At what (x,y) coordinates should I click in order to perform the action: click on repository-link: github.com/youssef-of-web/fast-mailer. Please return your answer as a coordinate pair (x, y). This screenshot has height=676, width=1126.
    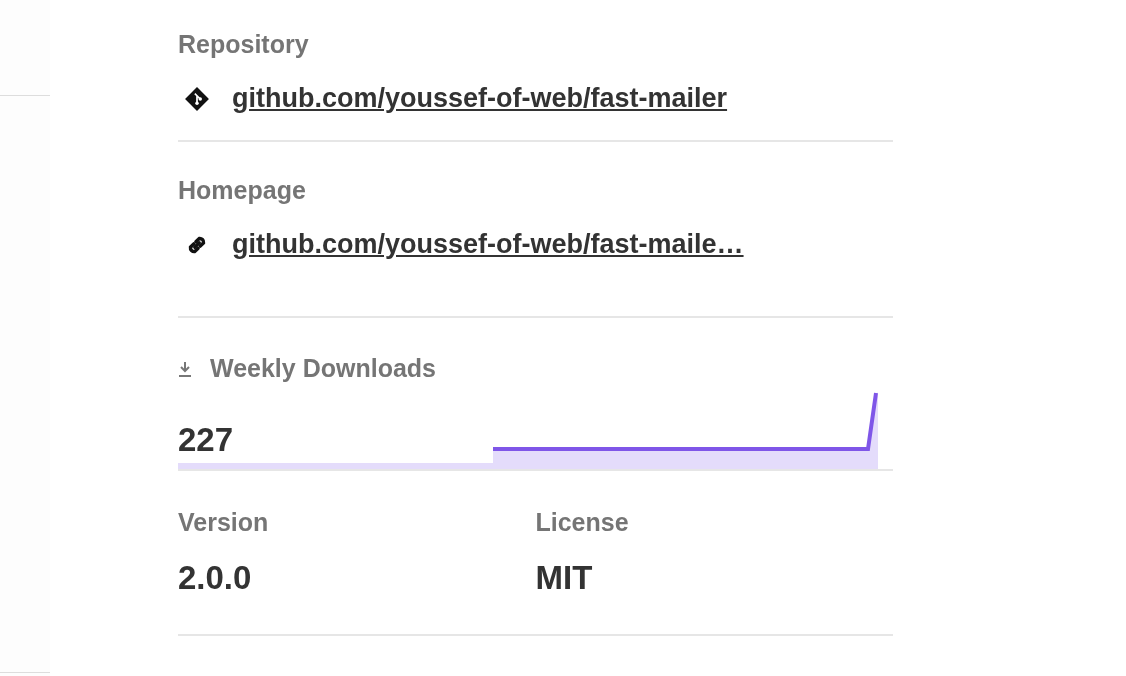
    Looking at the image, I should click on (480, 98).